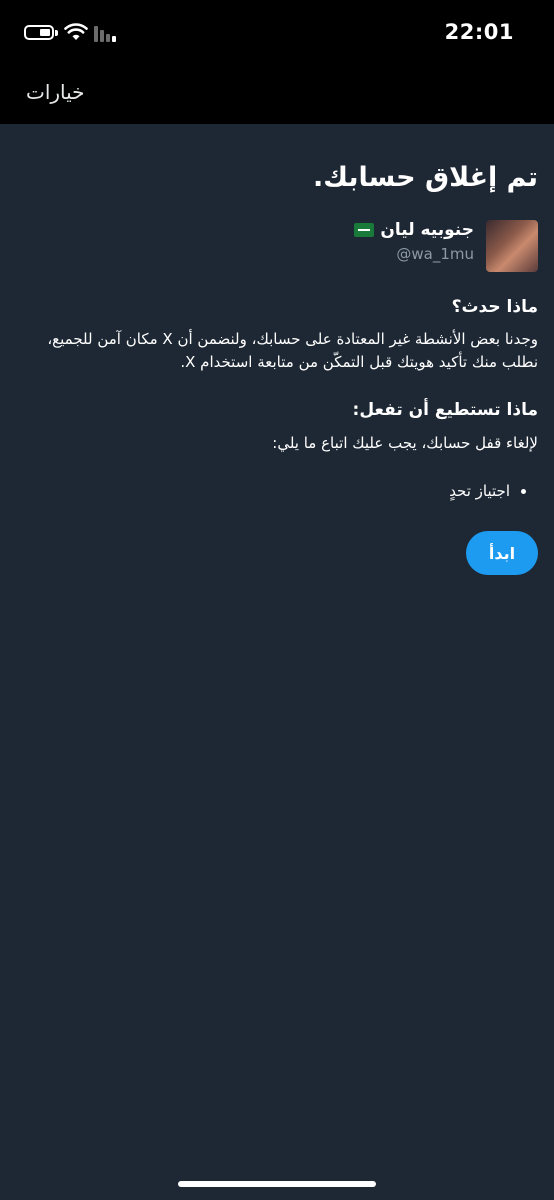 The image size is (554, 1200). Describe the element at coordinates (502, 553) in the screenshot. I see `start-button: ابدأ` at that location.